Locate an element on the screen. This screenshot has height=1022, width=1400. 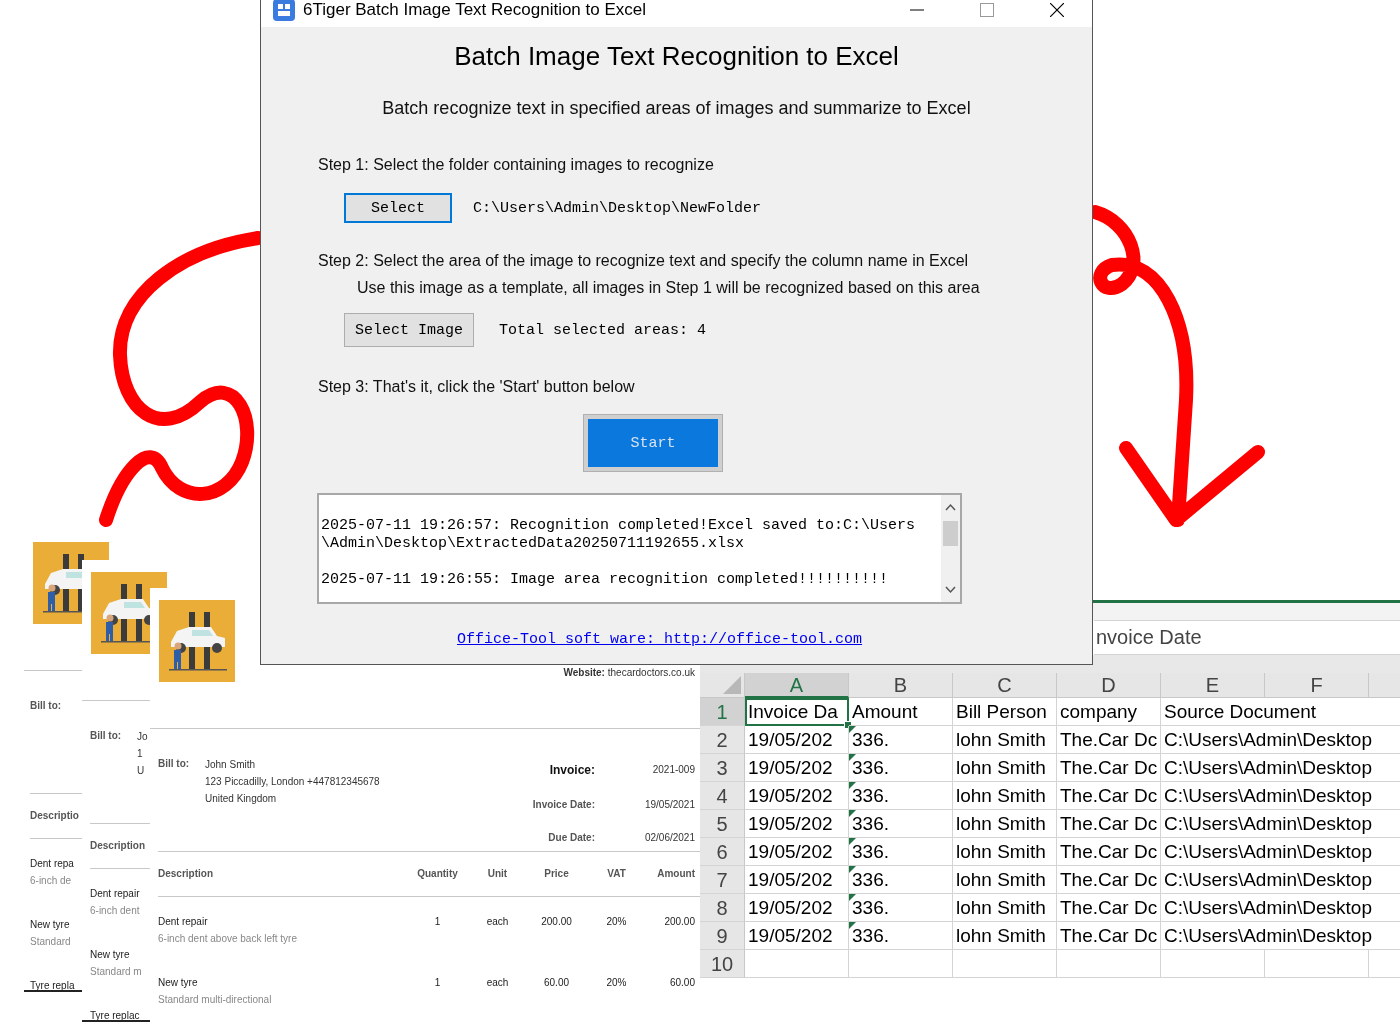
scroll-down-icon is located at coordinates (950, 590).